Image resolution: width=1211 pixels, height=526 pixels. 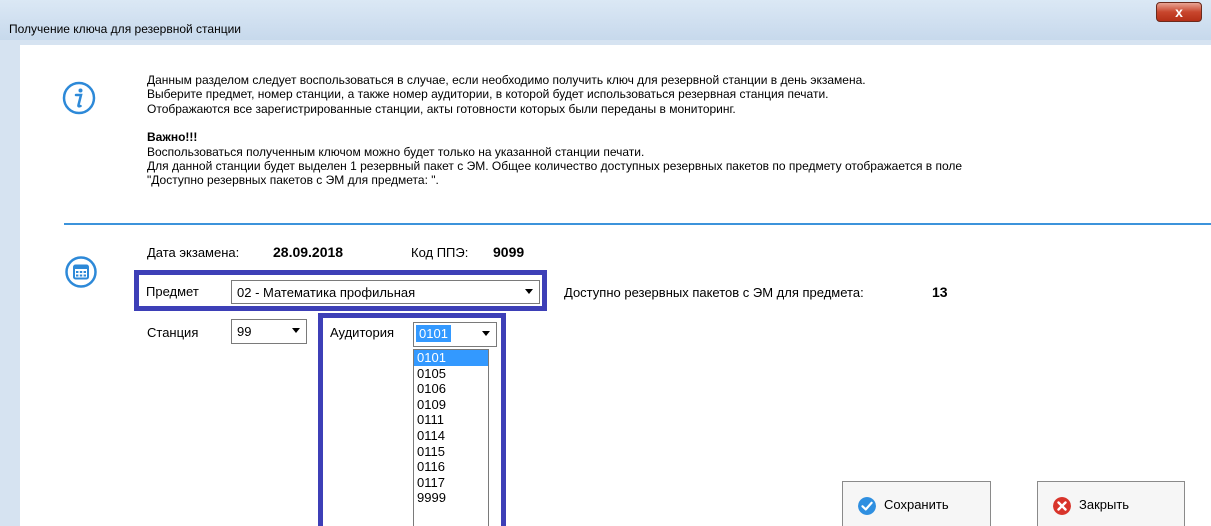 What do you see at coordinates (193, 252) in the screenshot?
I see `exam-date-label: Дата экзамена:` at bounding box center [193, 252].